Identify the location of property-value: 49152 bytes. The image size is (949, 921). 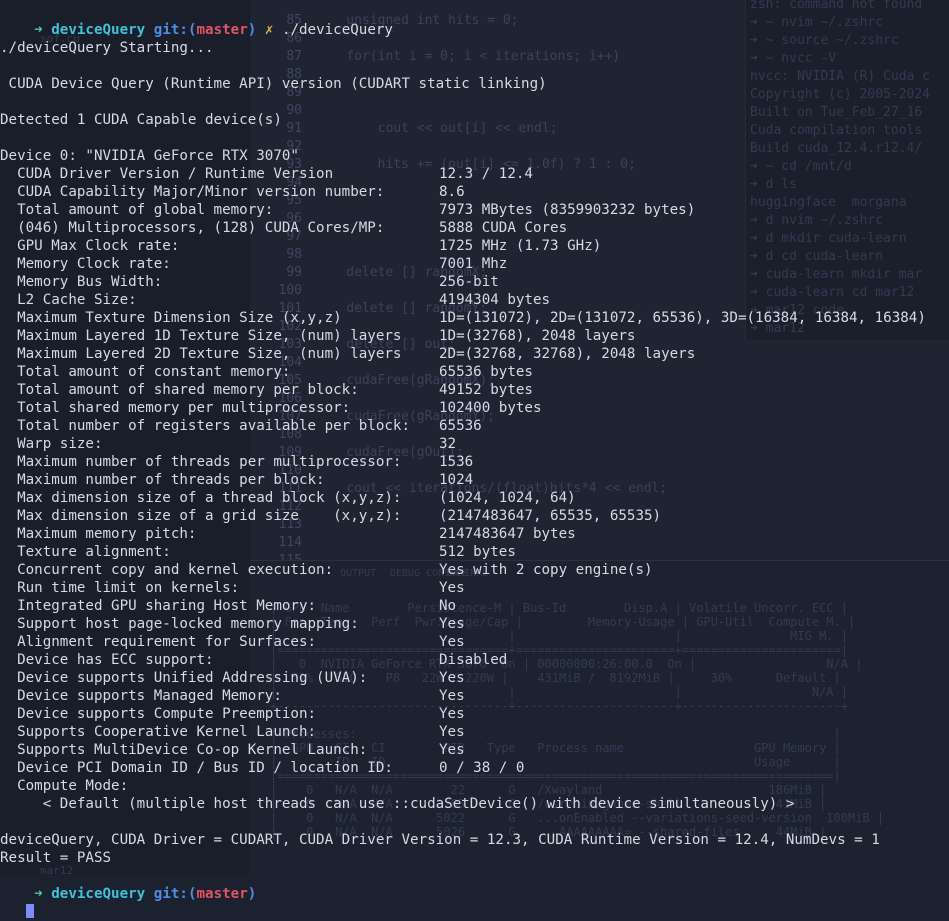
(486, 390).